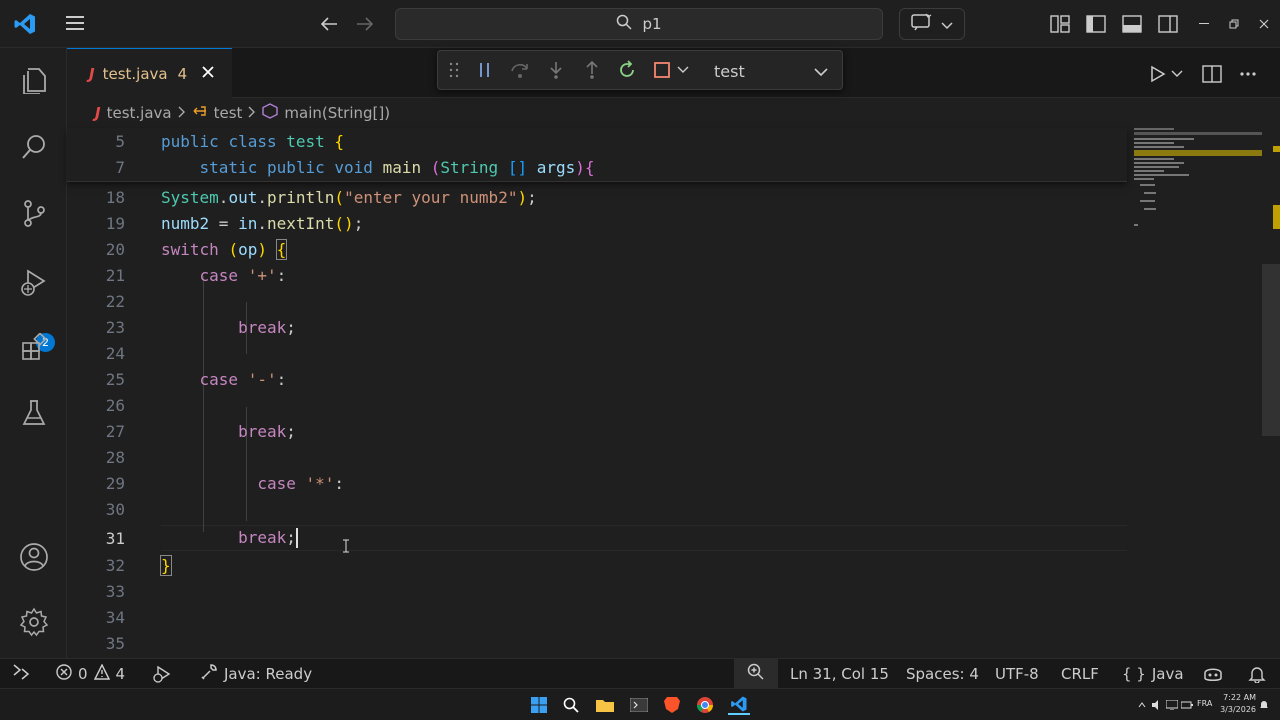 The width and height of the screenshot is (1280, 720). I want to click on code-text: case '*':, so click(253, 483).